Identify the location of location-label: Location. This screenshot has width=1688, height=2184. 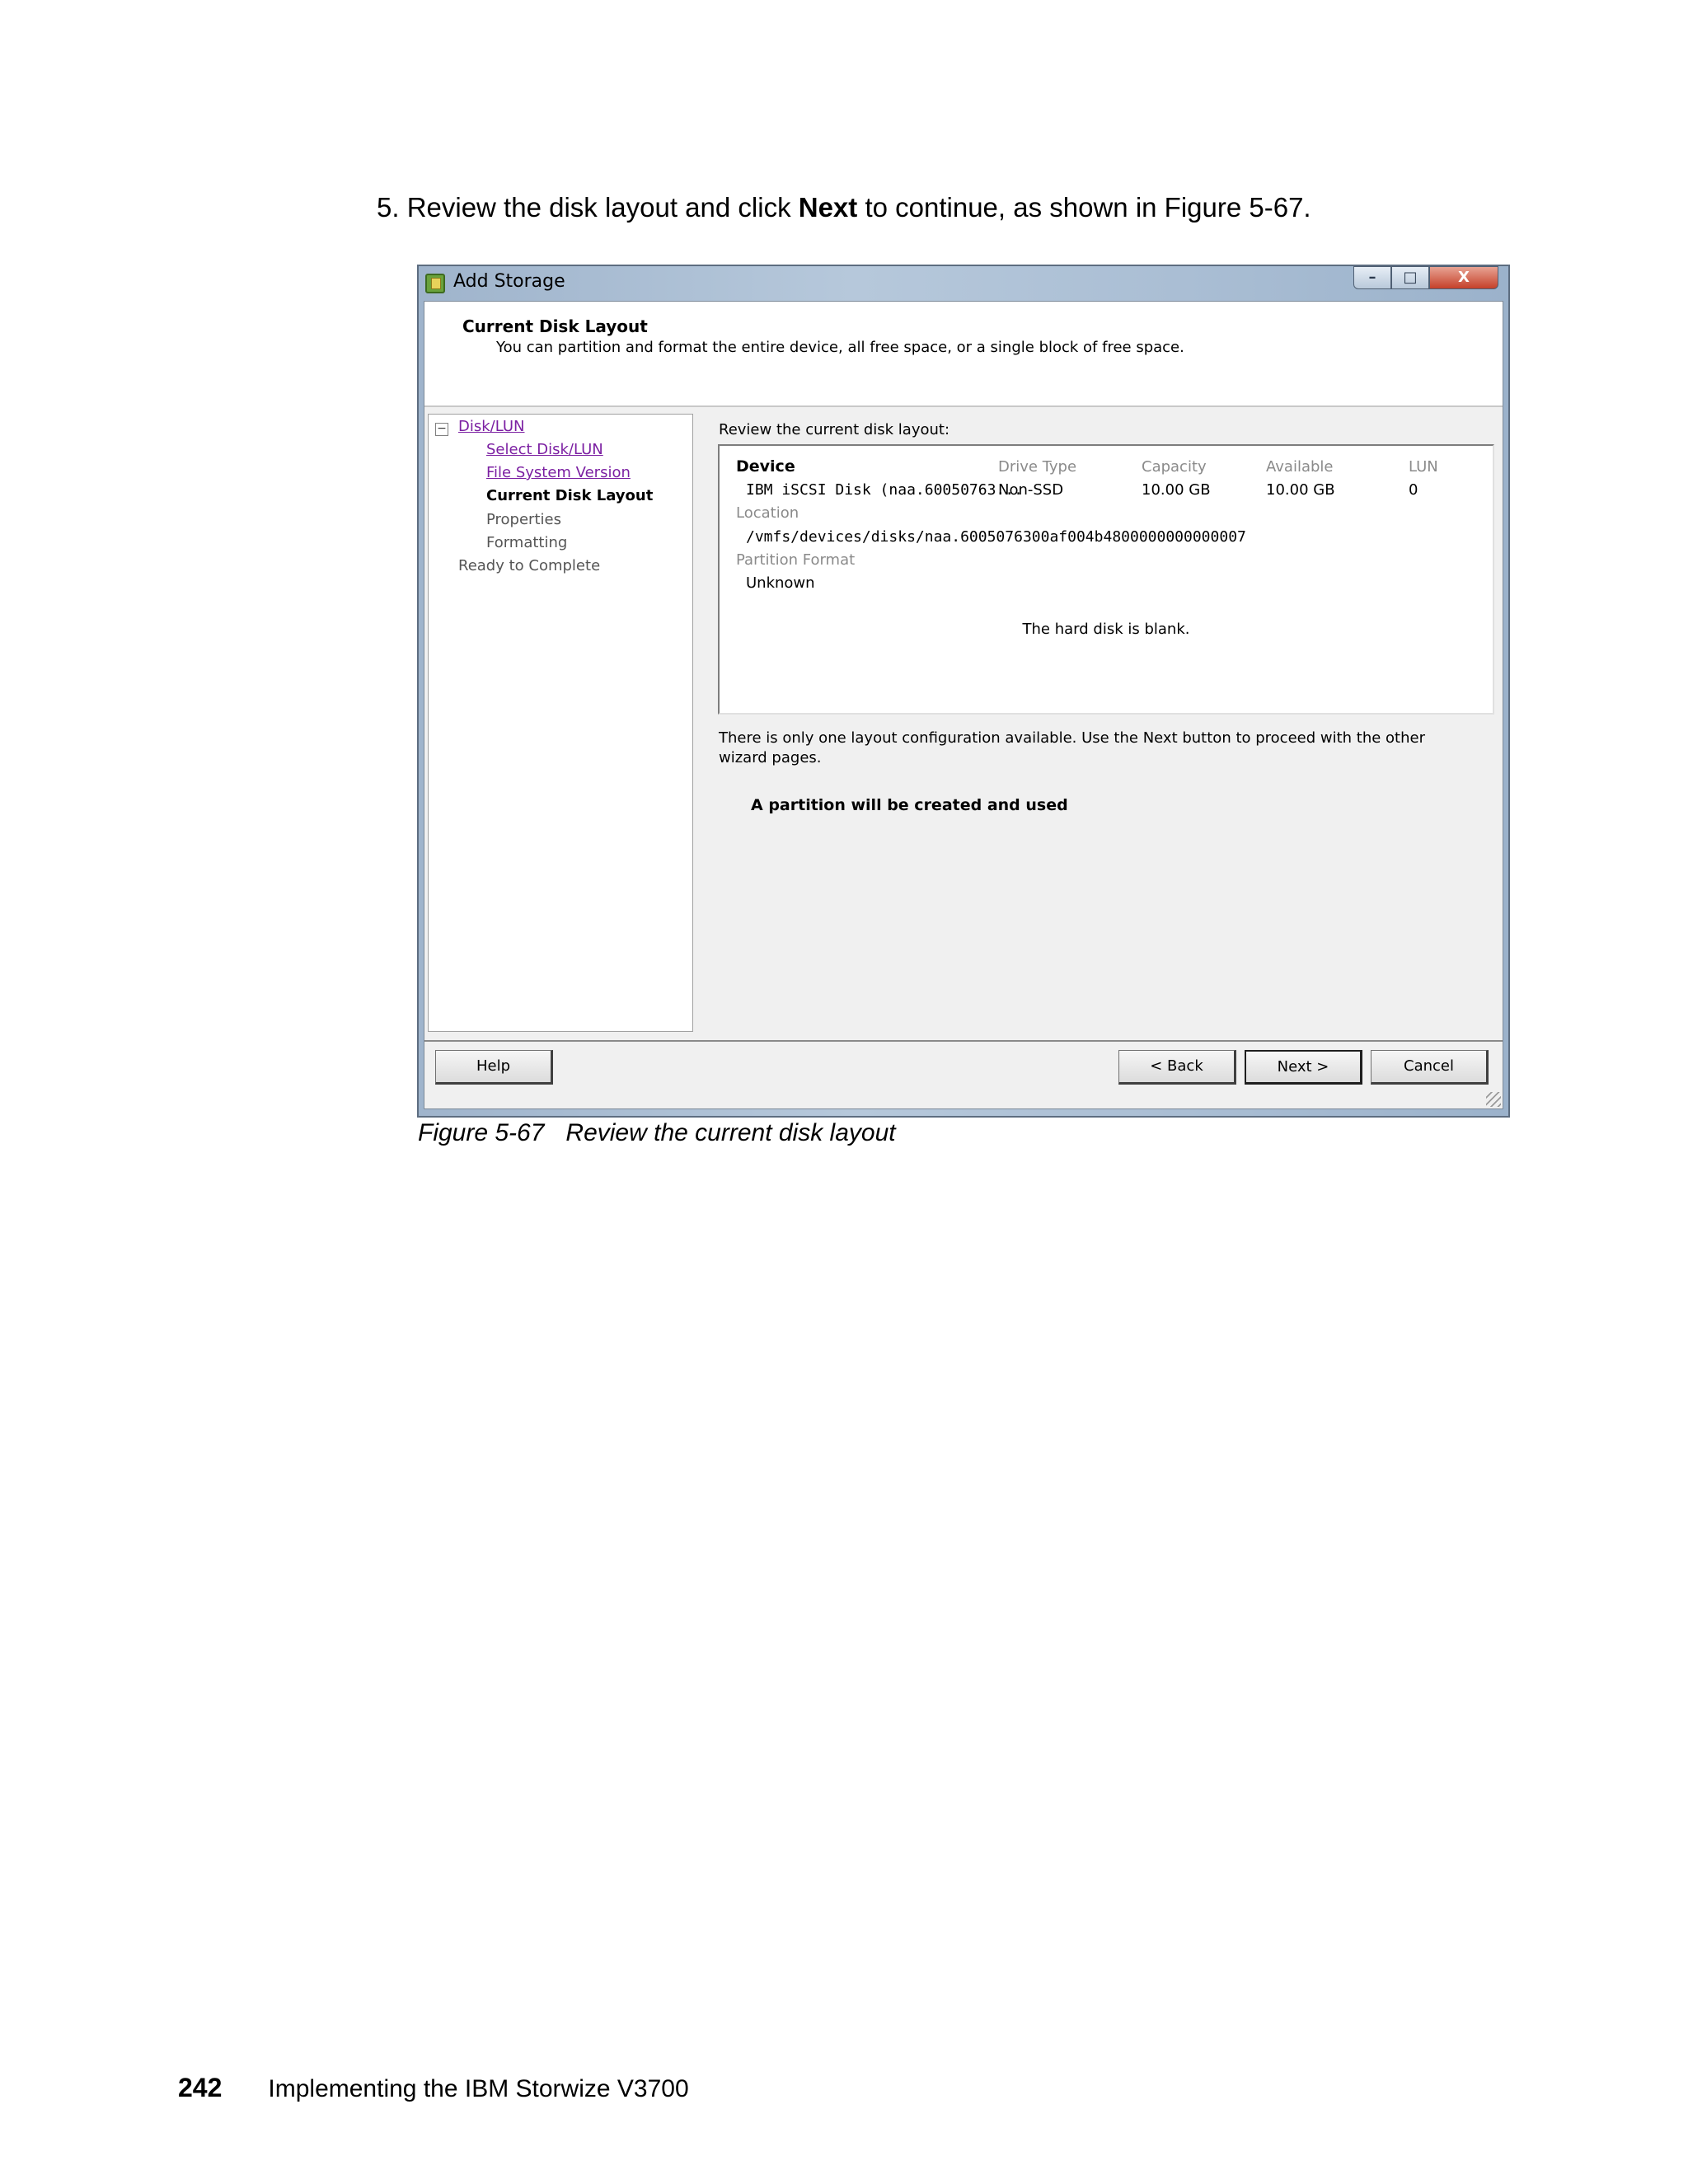
(767, 513).